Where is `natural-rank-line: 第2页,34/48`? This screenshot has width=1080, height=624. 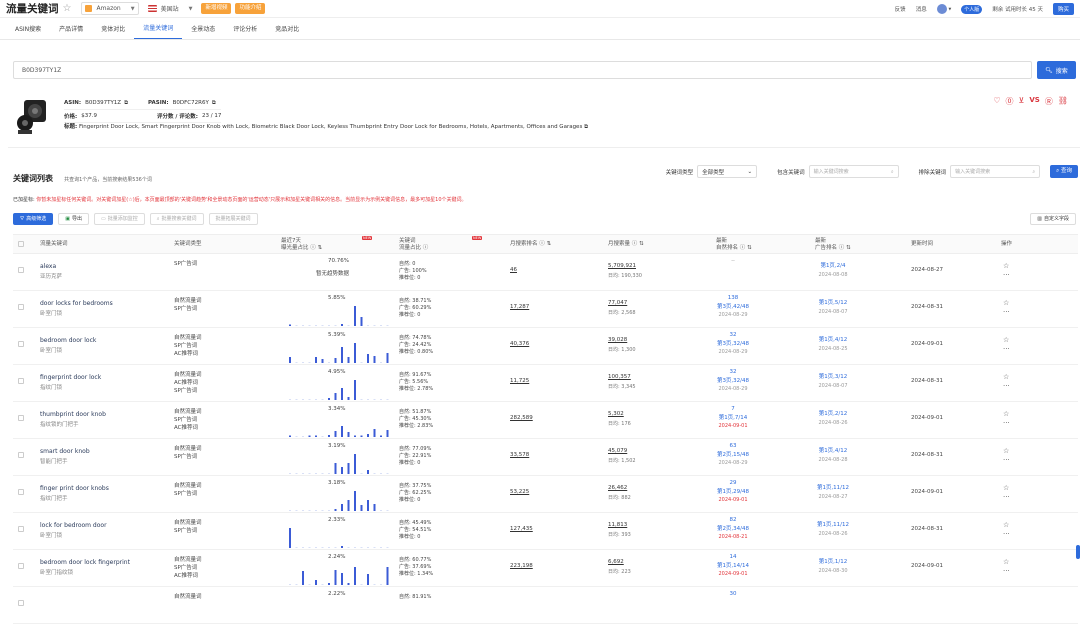
natural-rank-line: 第2页,34/48 is located at coordinates (733, 529).